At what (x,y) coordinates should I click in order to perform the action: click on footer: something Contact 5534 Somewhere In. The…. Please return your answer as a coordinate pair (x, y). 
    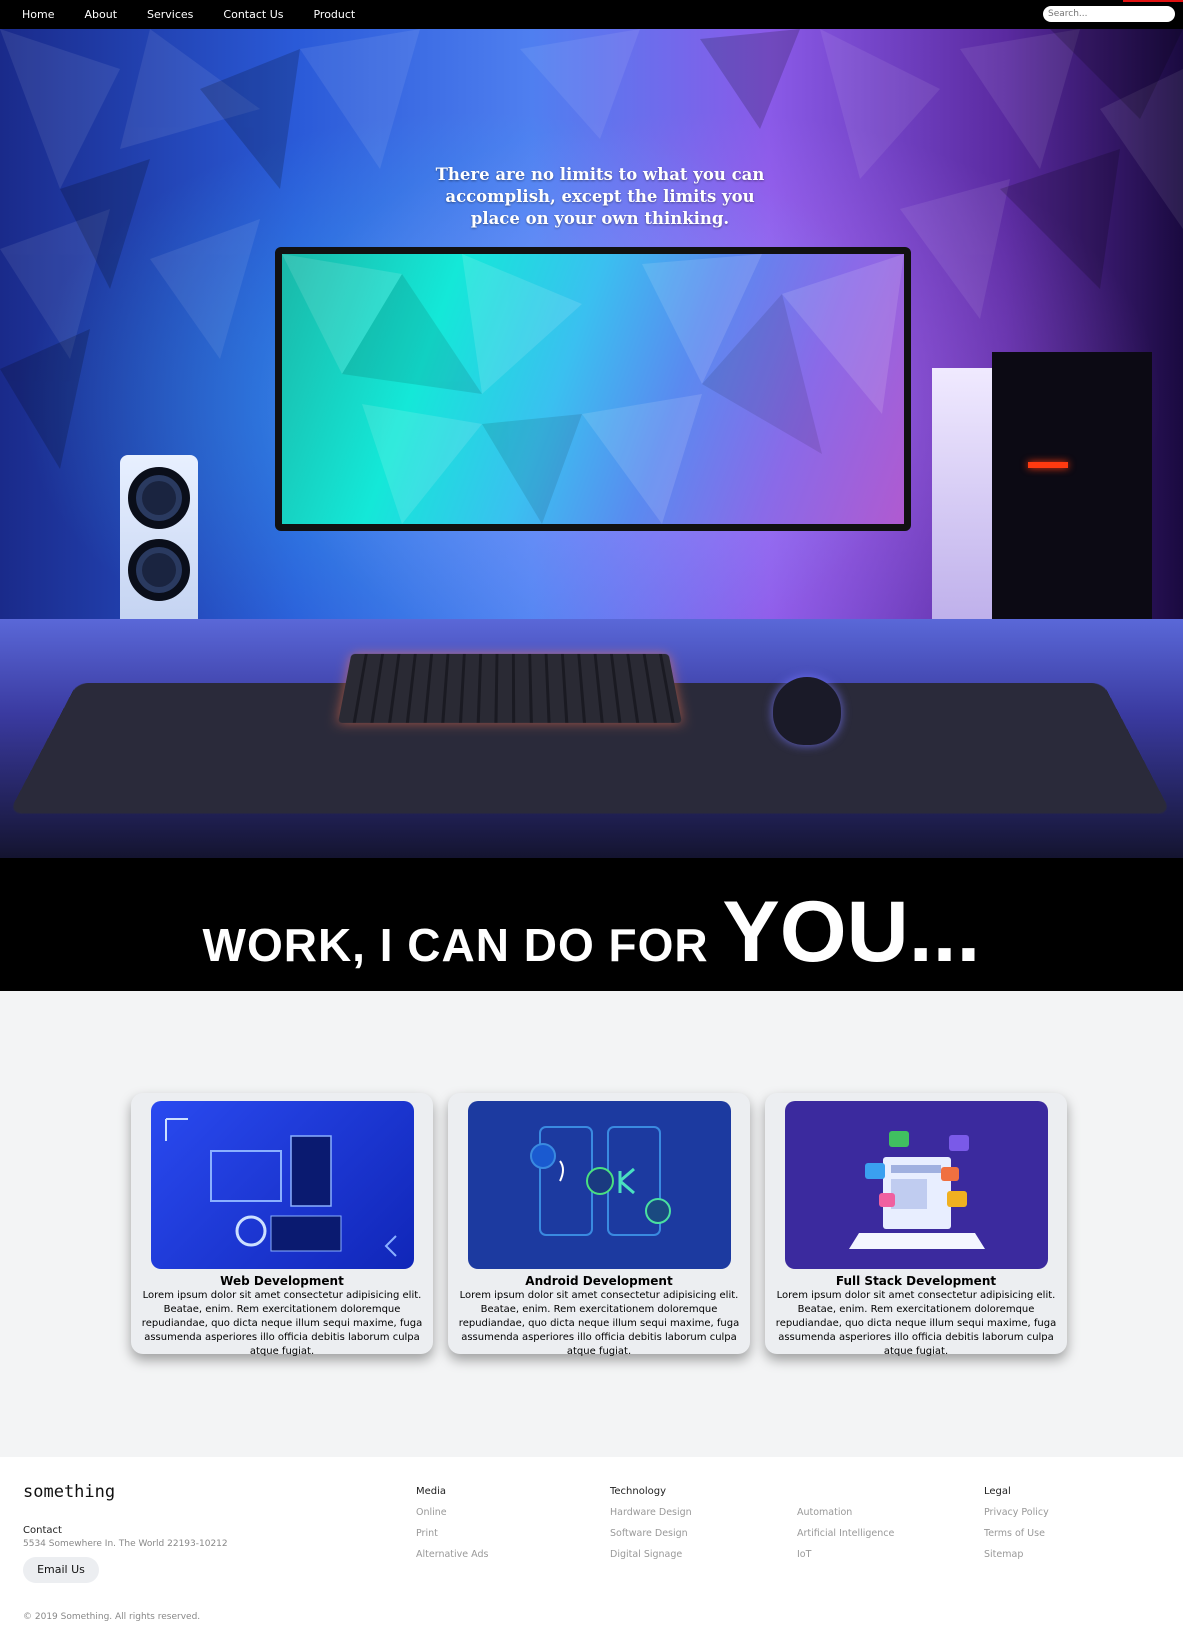
    Looking at the image, I should click on (591, 1549).